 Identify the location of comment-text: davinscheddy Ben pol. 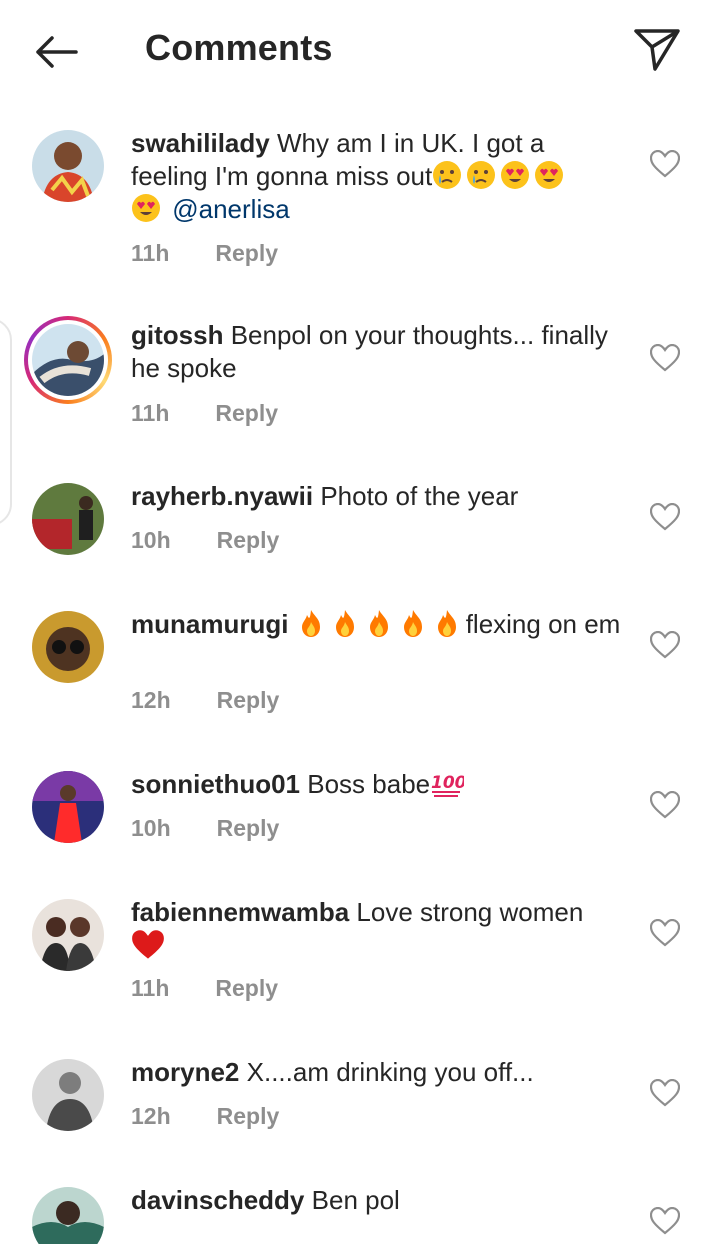
(378, 1200).